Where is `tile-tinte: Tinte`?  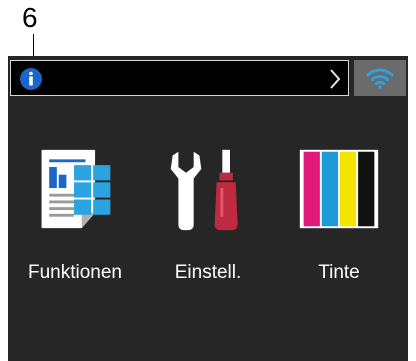 tile-tinte: Tinte is located at coordinates (339, 213).